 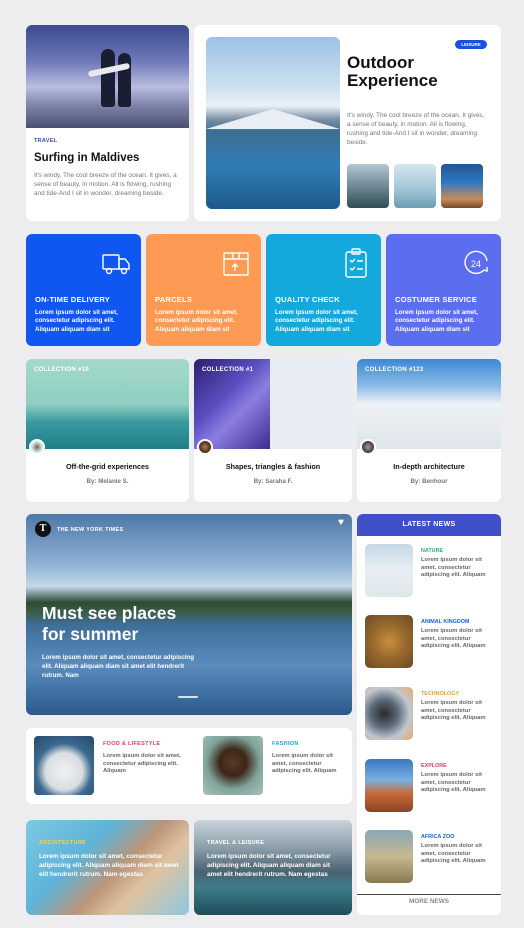 I want to click on collection-author: By: Melanie S., so click(x=107, y=481).